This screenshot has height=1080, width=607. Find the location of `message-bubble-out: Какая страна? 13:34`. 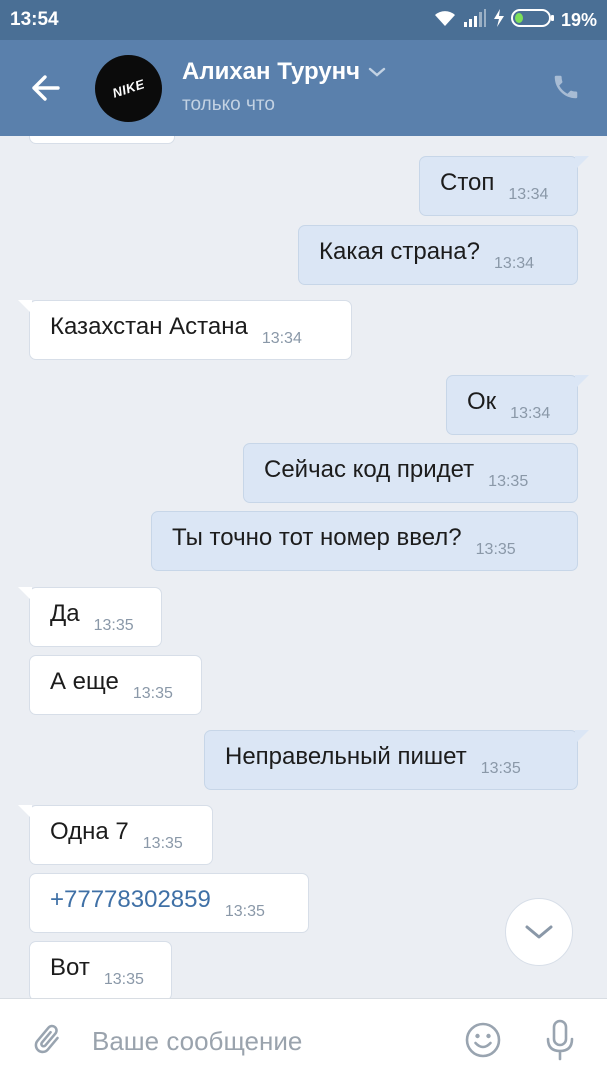

message-bubble-out: Какая страна? 13:34 is located at coordinates (438, 255).